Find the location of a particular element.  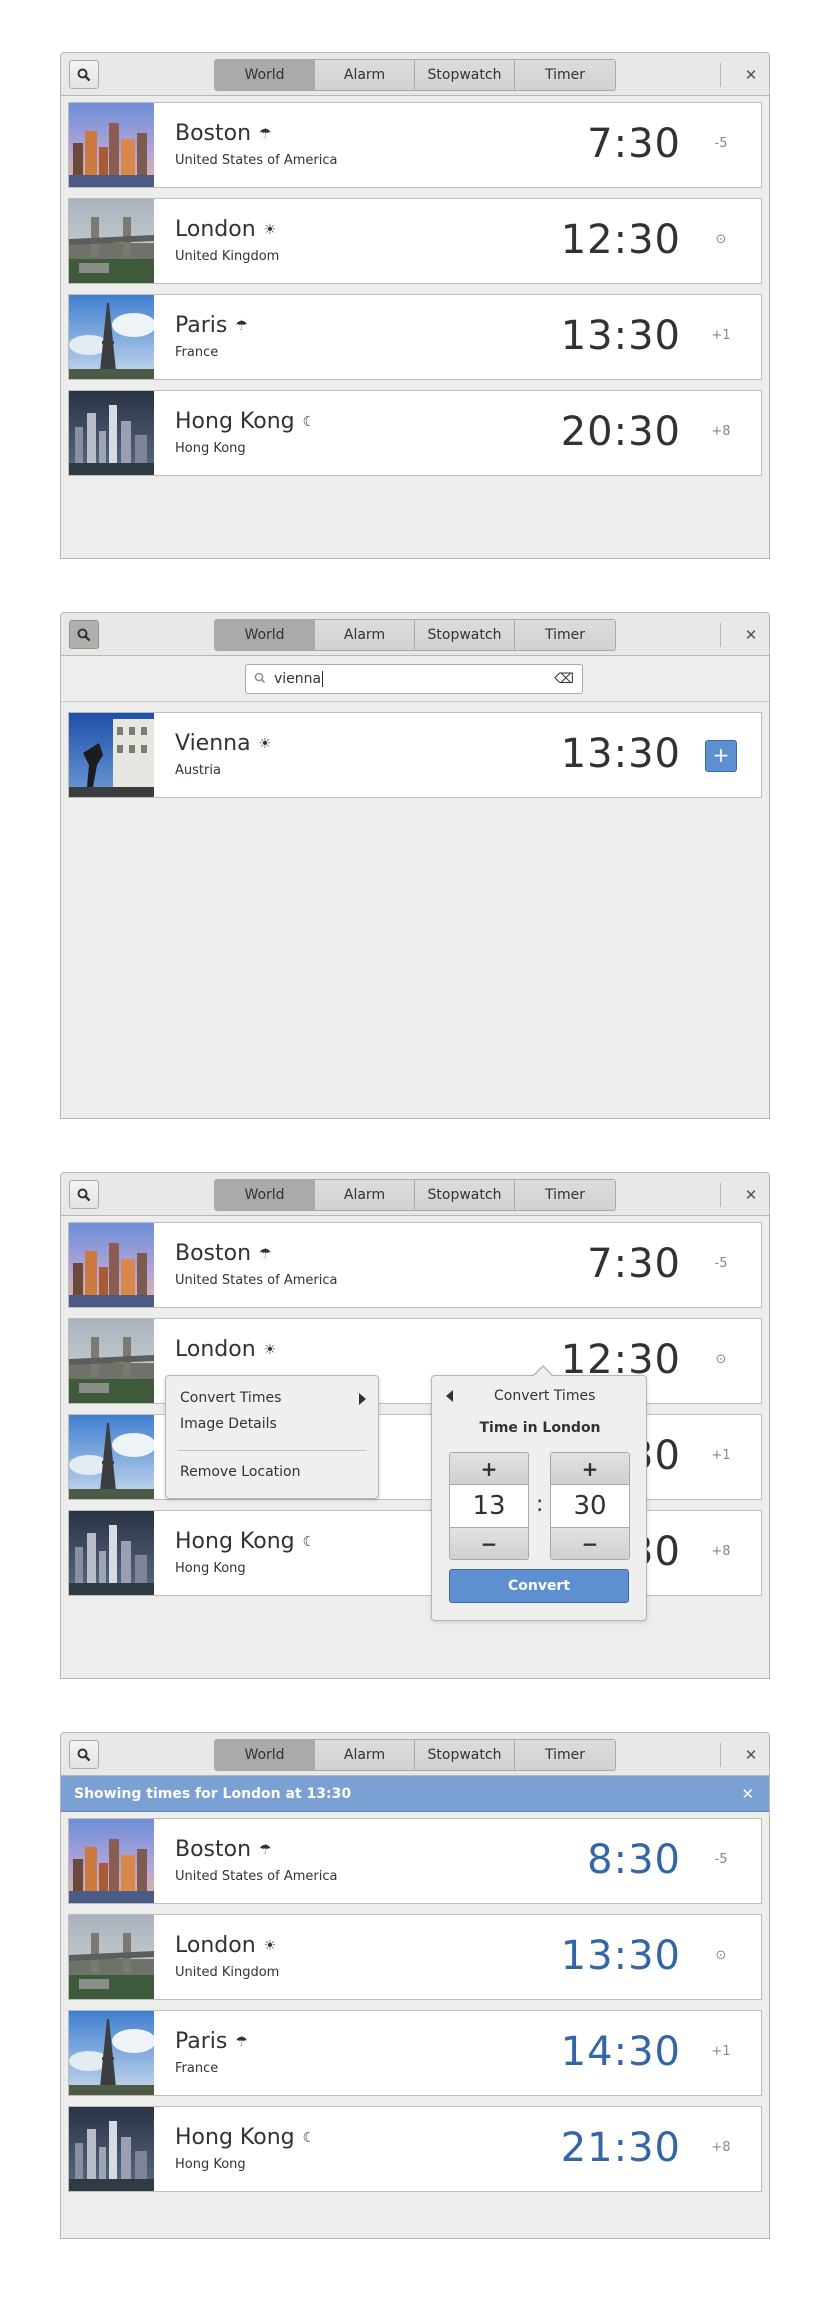

result-row-vienna: Vienna ☀ Austria 13:30 + is located at coordinates (415, 755).